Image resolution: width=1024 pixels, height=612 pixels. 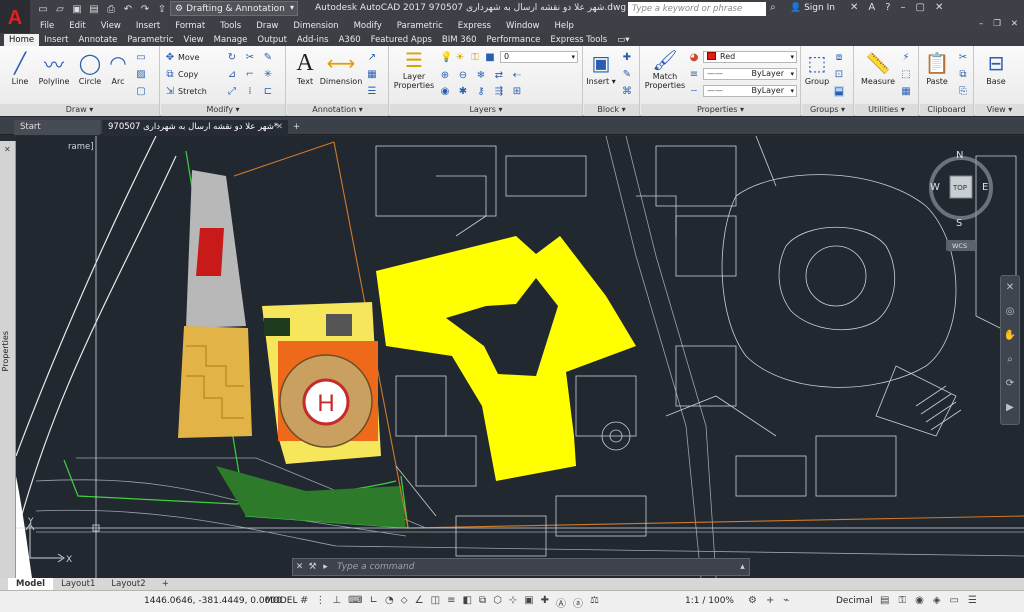 What do you see at coordinates (435, 602) in the screenshot?
I see `object-snap-icon: ◫` at bounding box center [435, 602].